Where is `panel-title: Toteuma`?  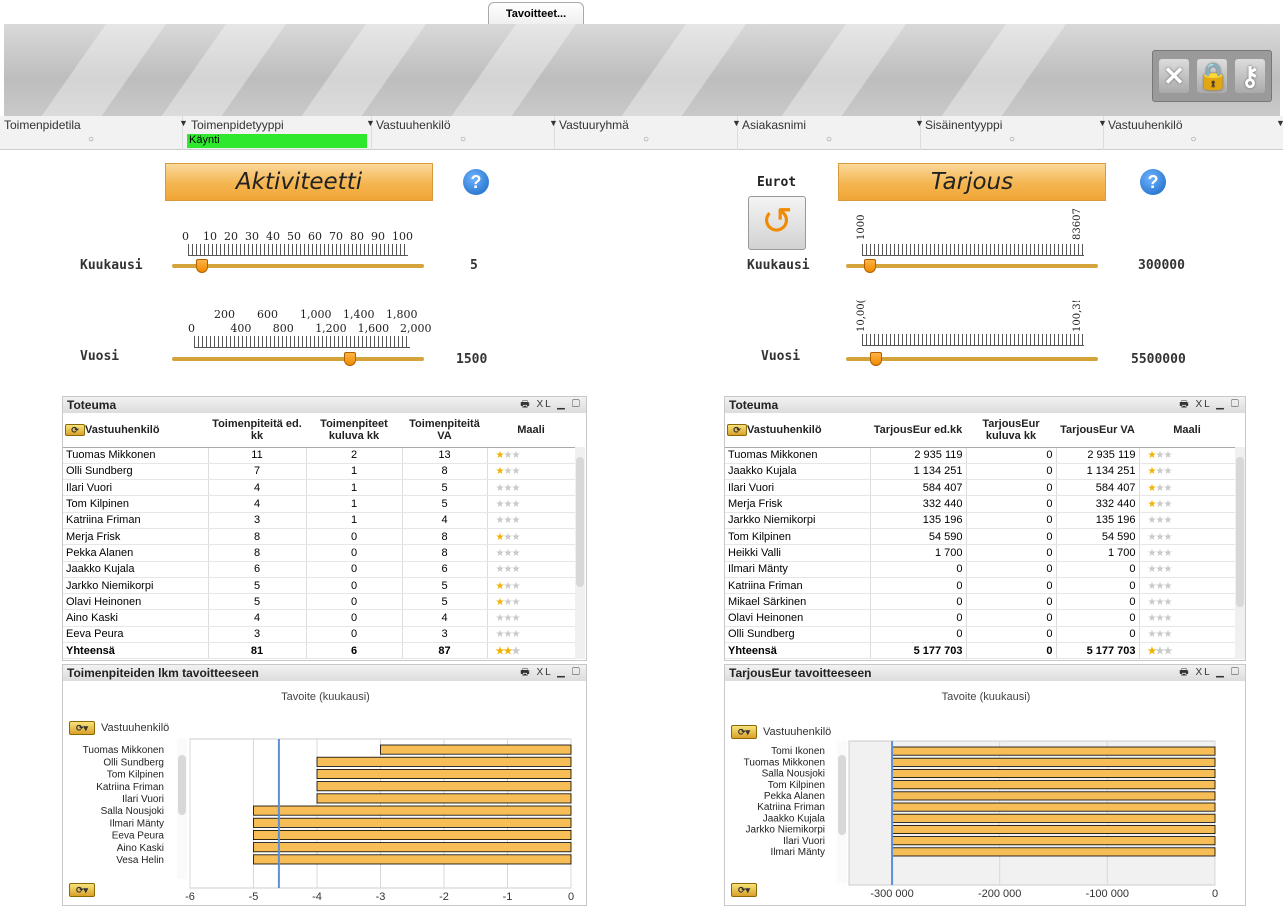
panel-title: Toteuma is located at coordinates (92, 405).